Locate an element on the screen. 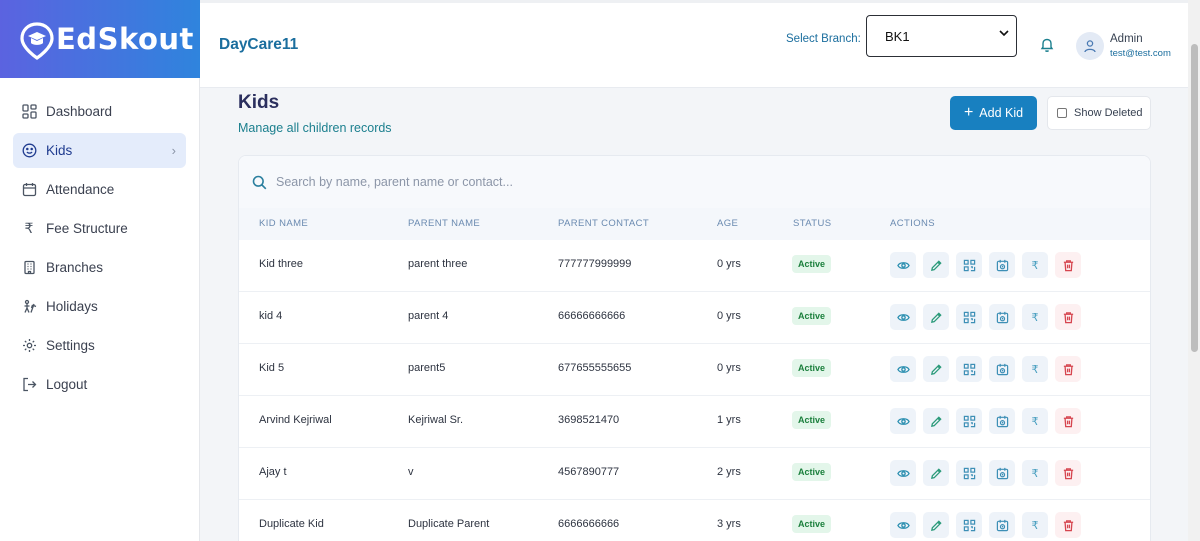 Image resolution: width=1200 pixels, height=541 pixels. parent-contact-cell: 777777999999 is located at coordinates (595, 264).